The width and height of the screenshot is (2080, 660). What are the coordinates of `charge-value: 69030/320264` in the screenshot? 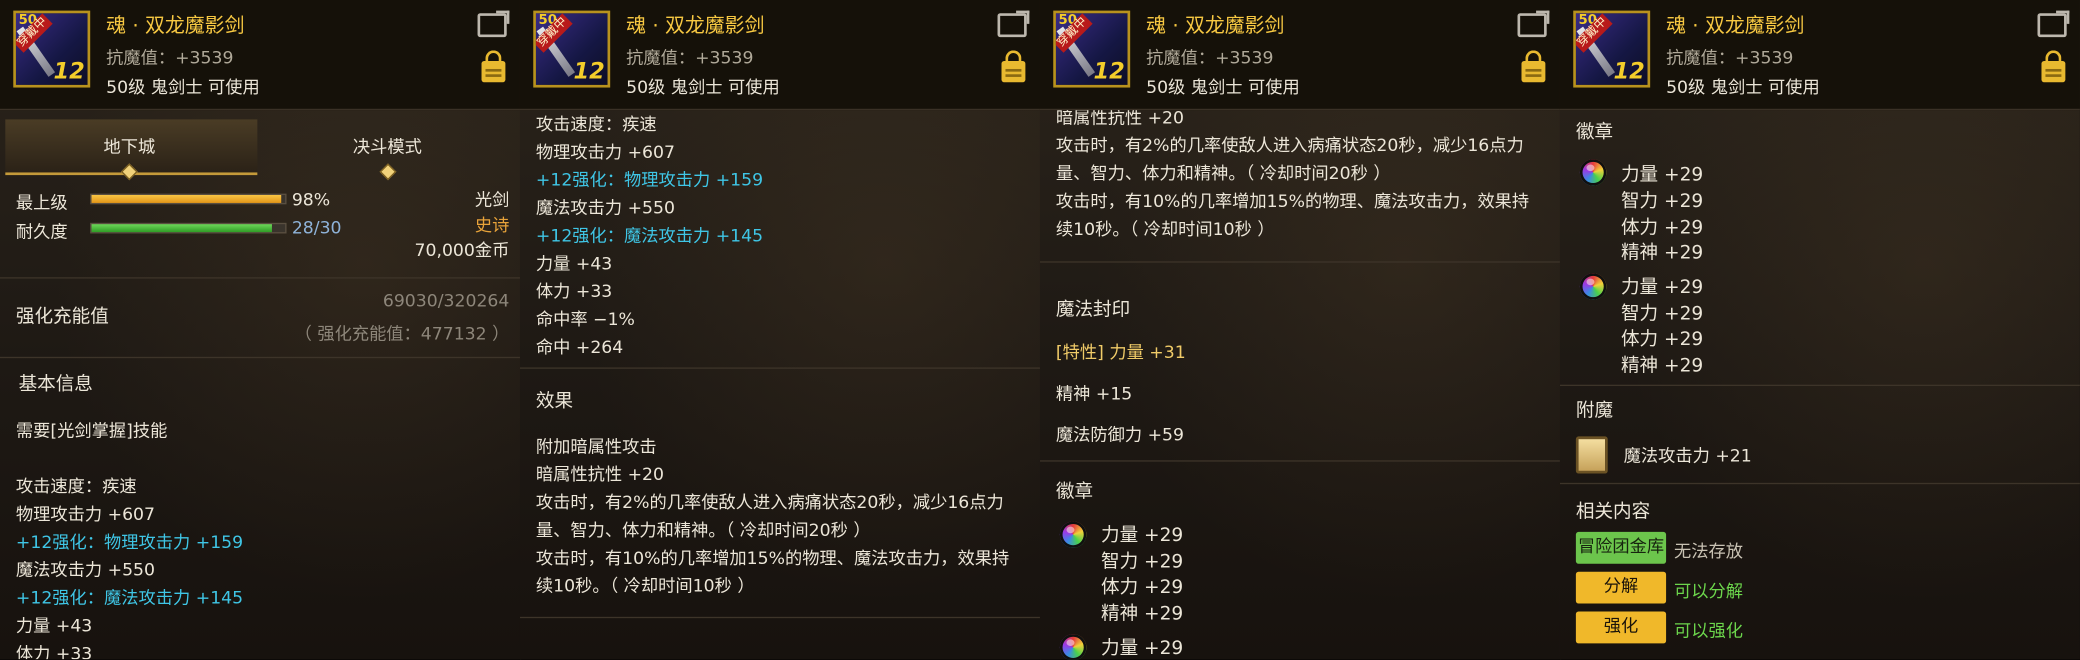 It's located at (446, 301).